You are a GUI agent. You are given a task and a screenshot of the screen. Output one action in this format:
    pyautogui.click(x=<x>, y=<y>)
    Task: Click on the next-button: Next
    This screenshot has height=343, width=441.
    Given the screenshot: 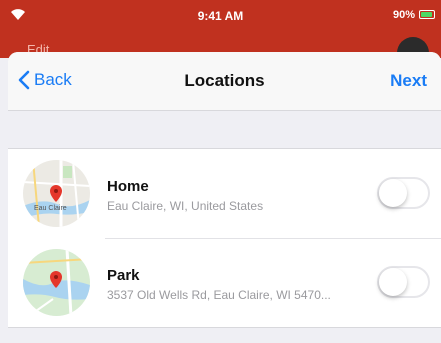 What is the action you would take?
    pyautogui.click(x=408, y=81)
    